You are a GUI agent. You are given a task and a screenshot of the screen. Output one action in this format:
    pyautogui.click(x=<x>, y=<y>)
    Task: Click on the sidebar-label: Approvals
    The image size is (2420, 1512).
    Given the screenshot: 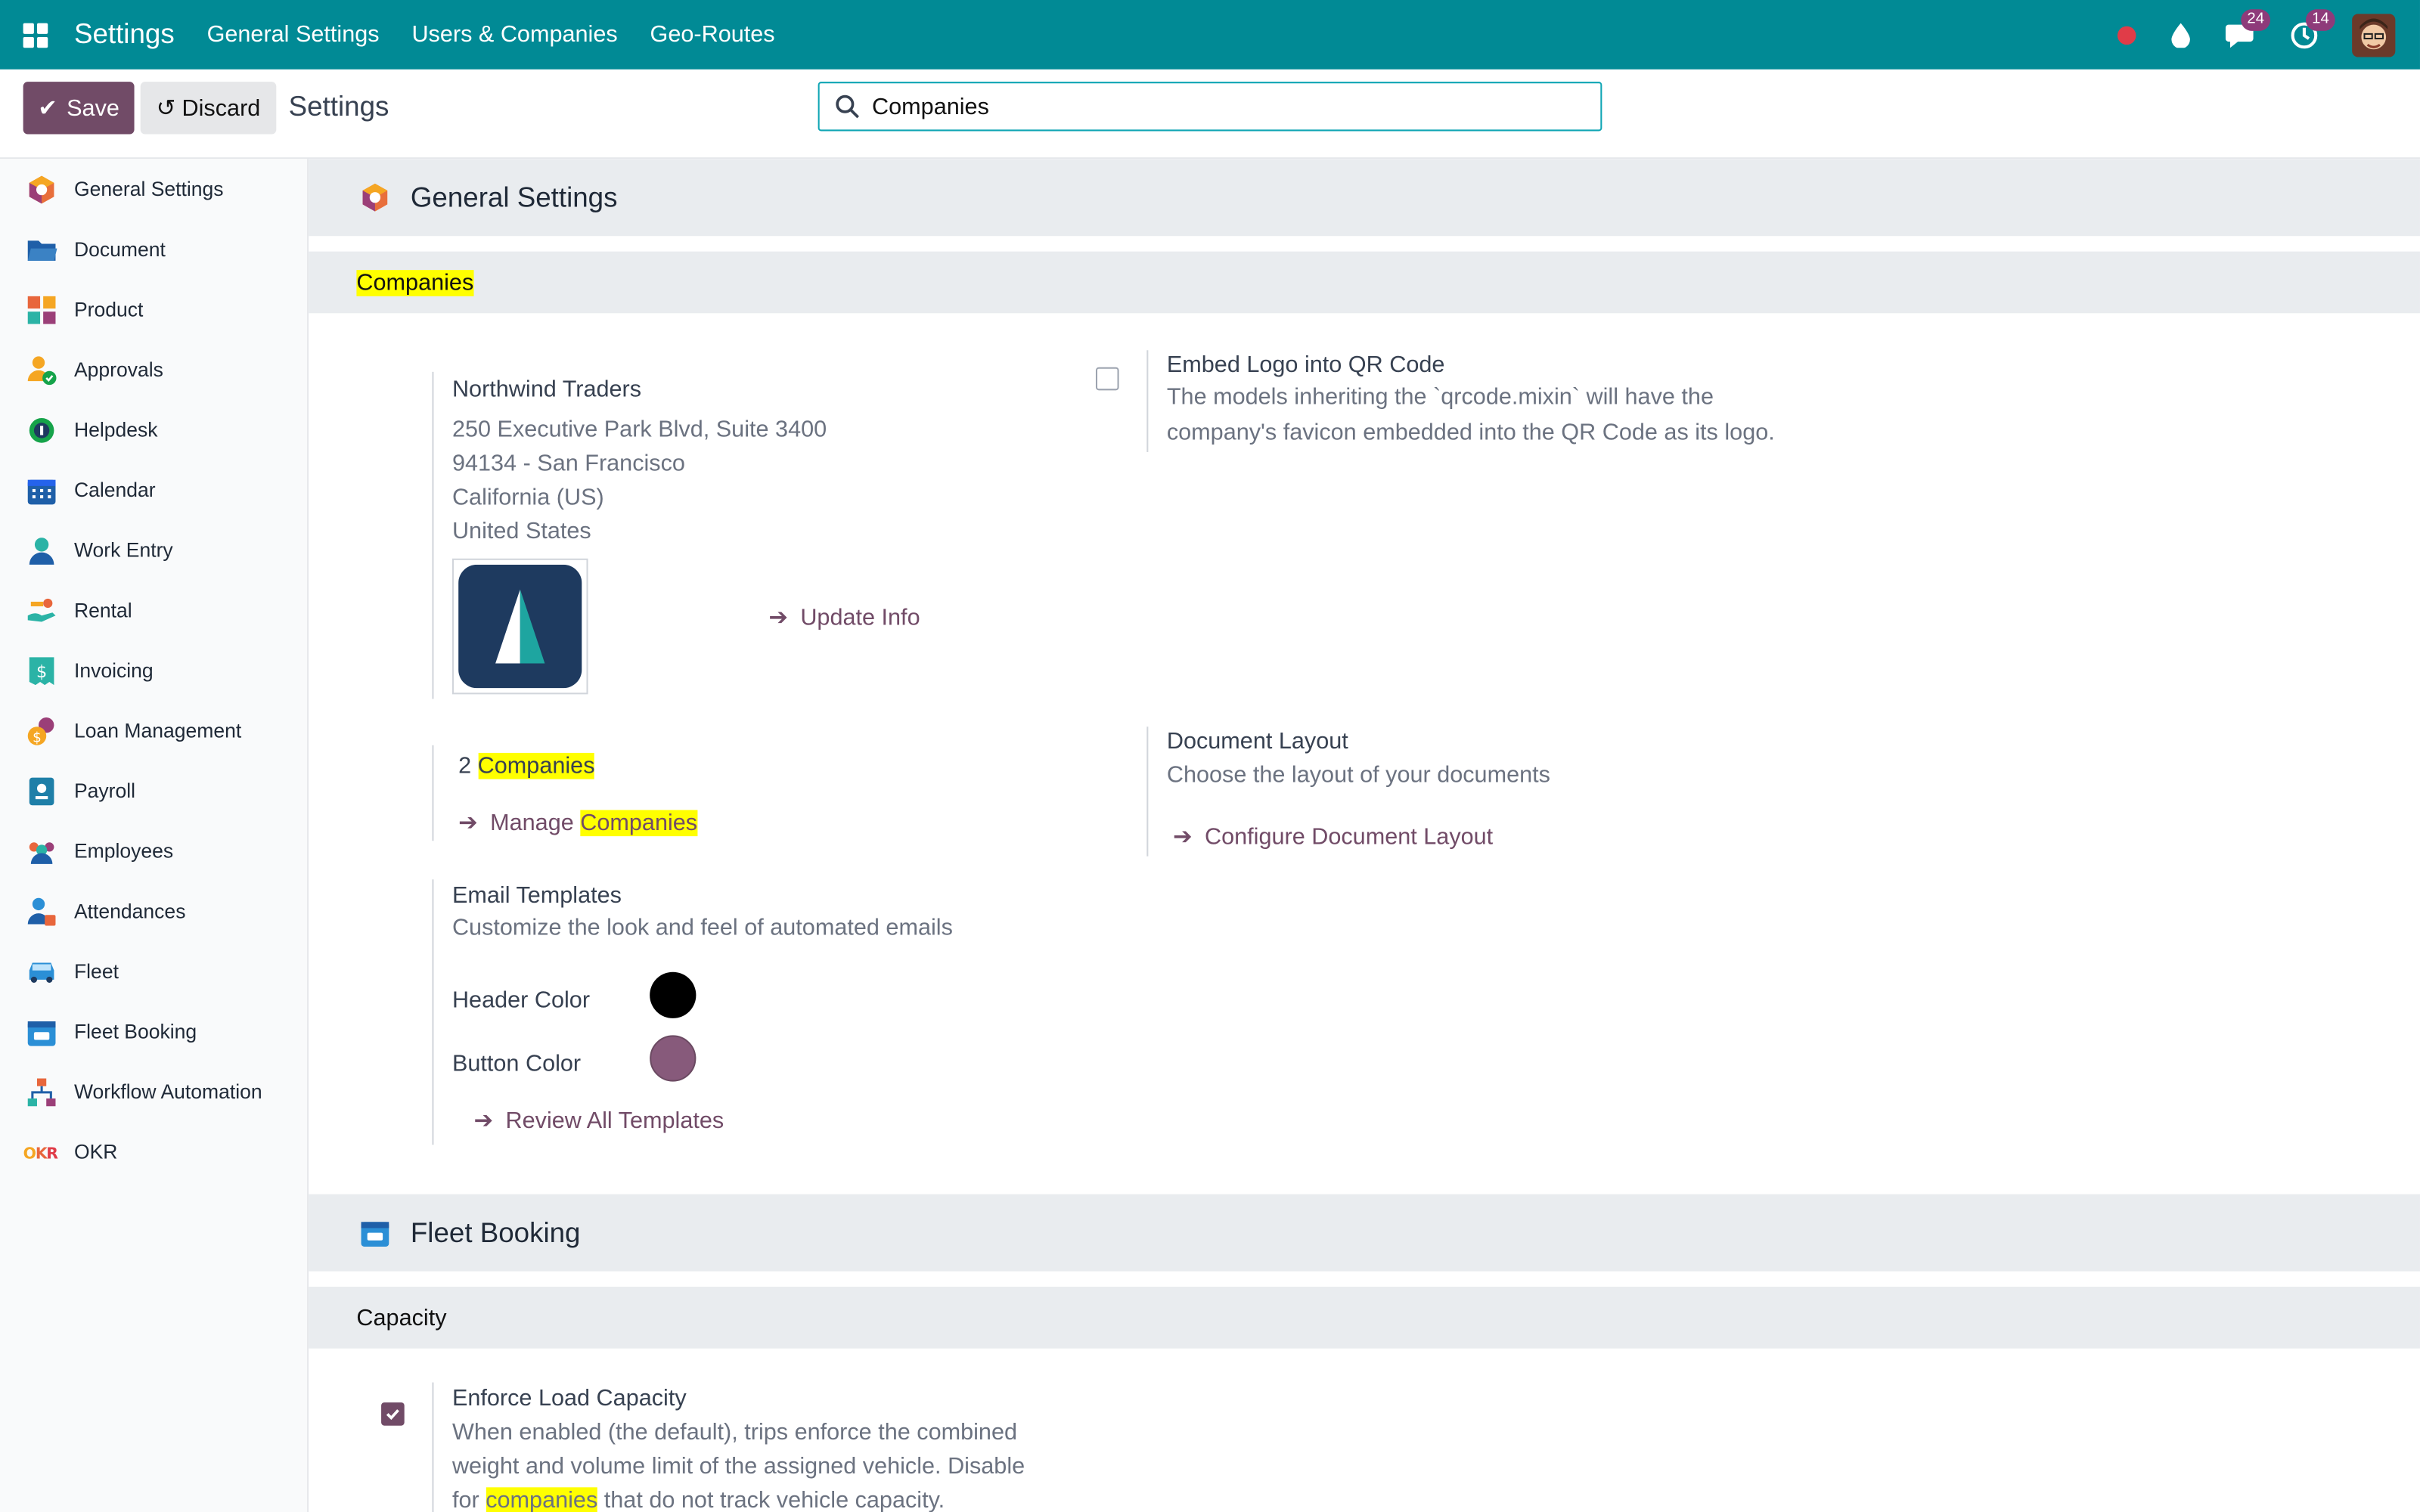 What is the action you would take?
    pyautogui.click(x=118, y=370)
    